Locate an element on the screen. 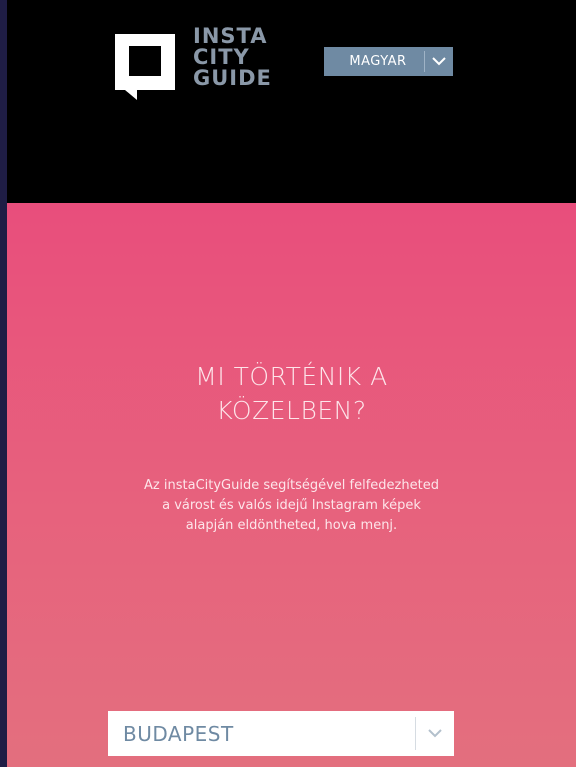  language-select: MAGYAR is located at coordinates (388, 61).